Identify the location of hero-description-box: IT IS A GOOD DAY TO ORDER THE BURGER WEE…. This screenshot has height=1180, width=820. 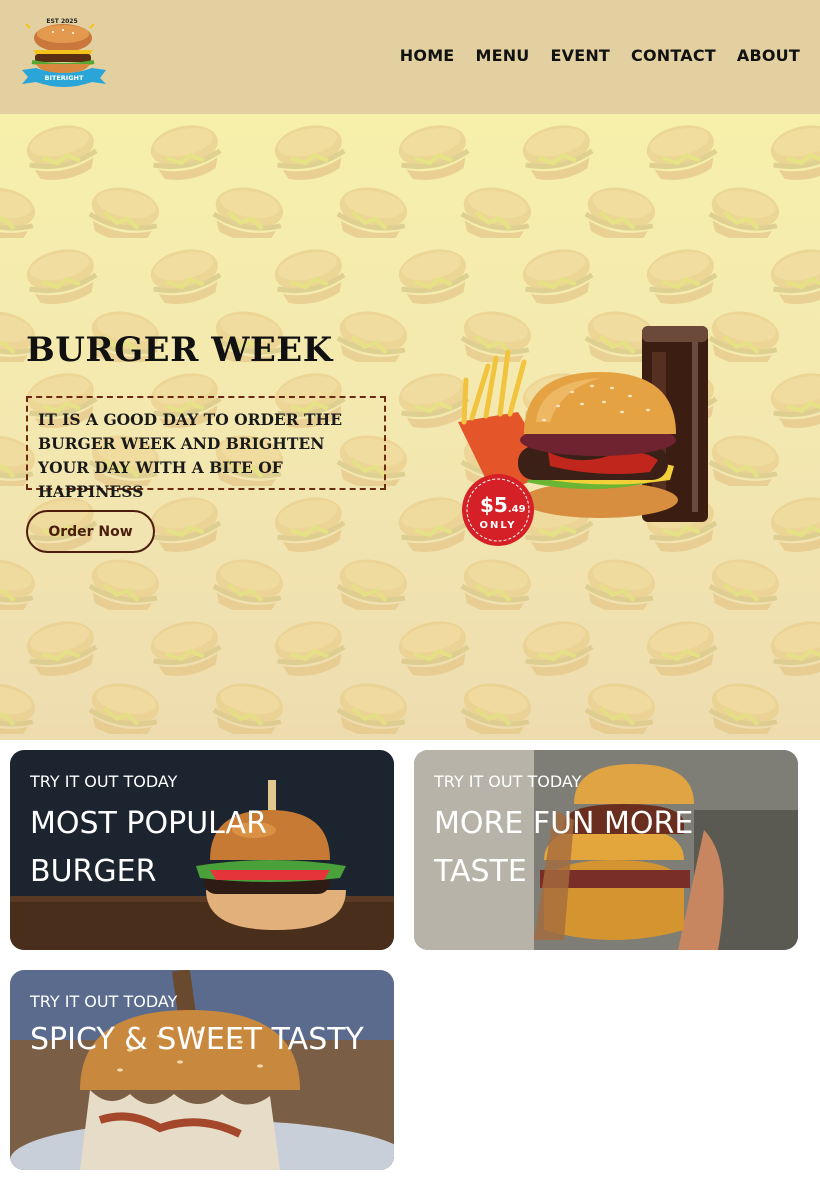
(206, 448).